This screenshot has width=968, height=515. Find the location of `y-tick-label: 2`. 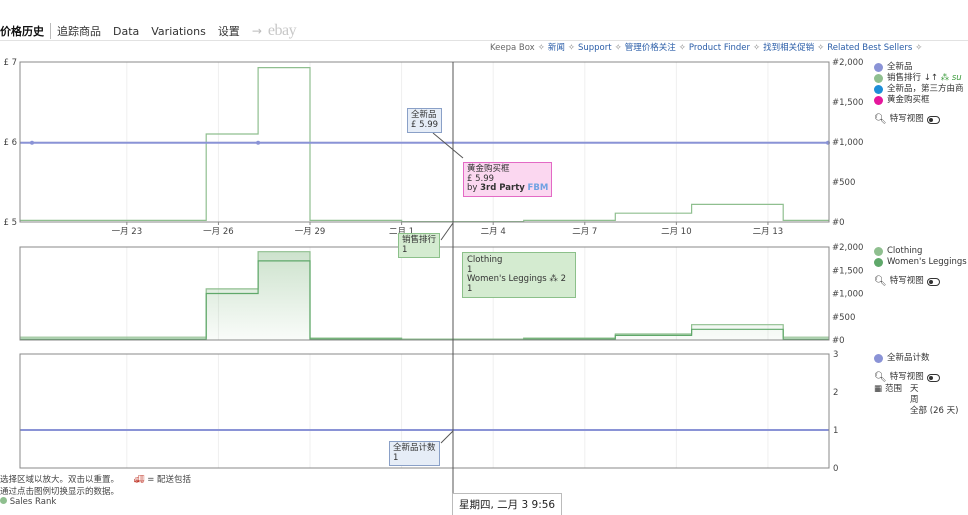

y-tick-label: 2 is located at coordinates (835, 393).